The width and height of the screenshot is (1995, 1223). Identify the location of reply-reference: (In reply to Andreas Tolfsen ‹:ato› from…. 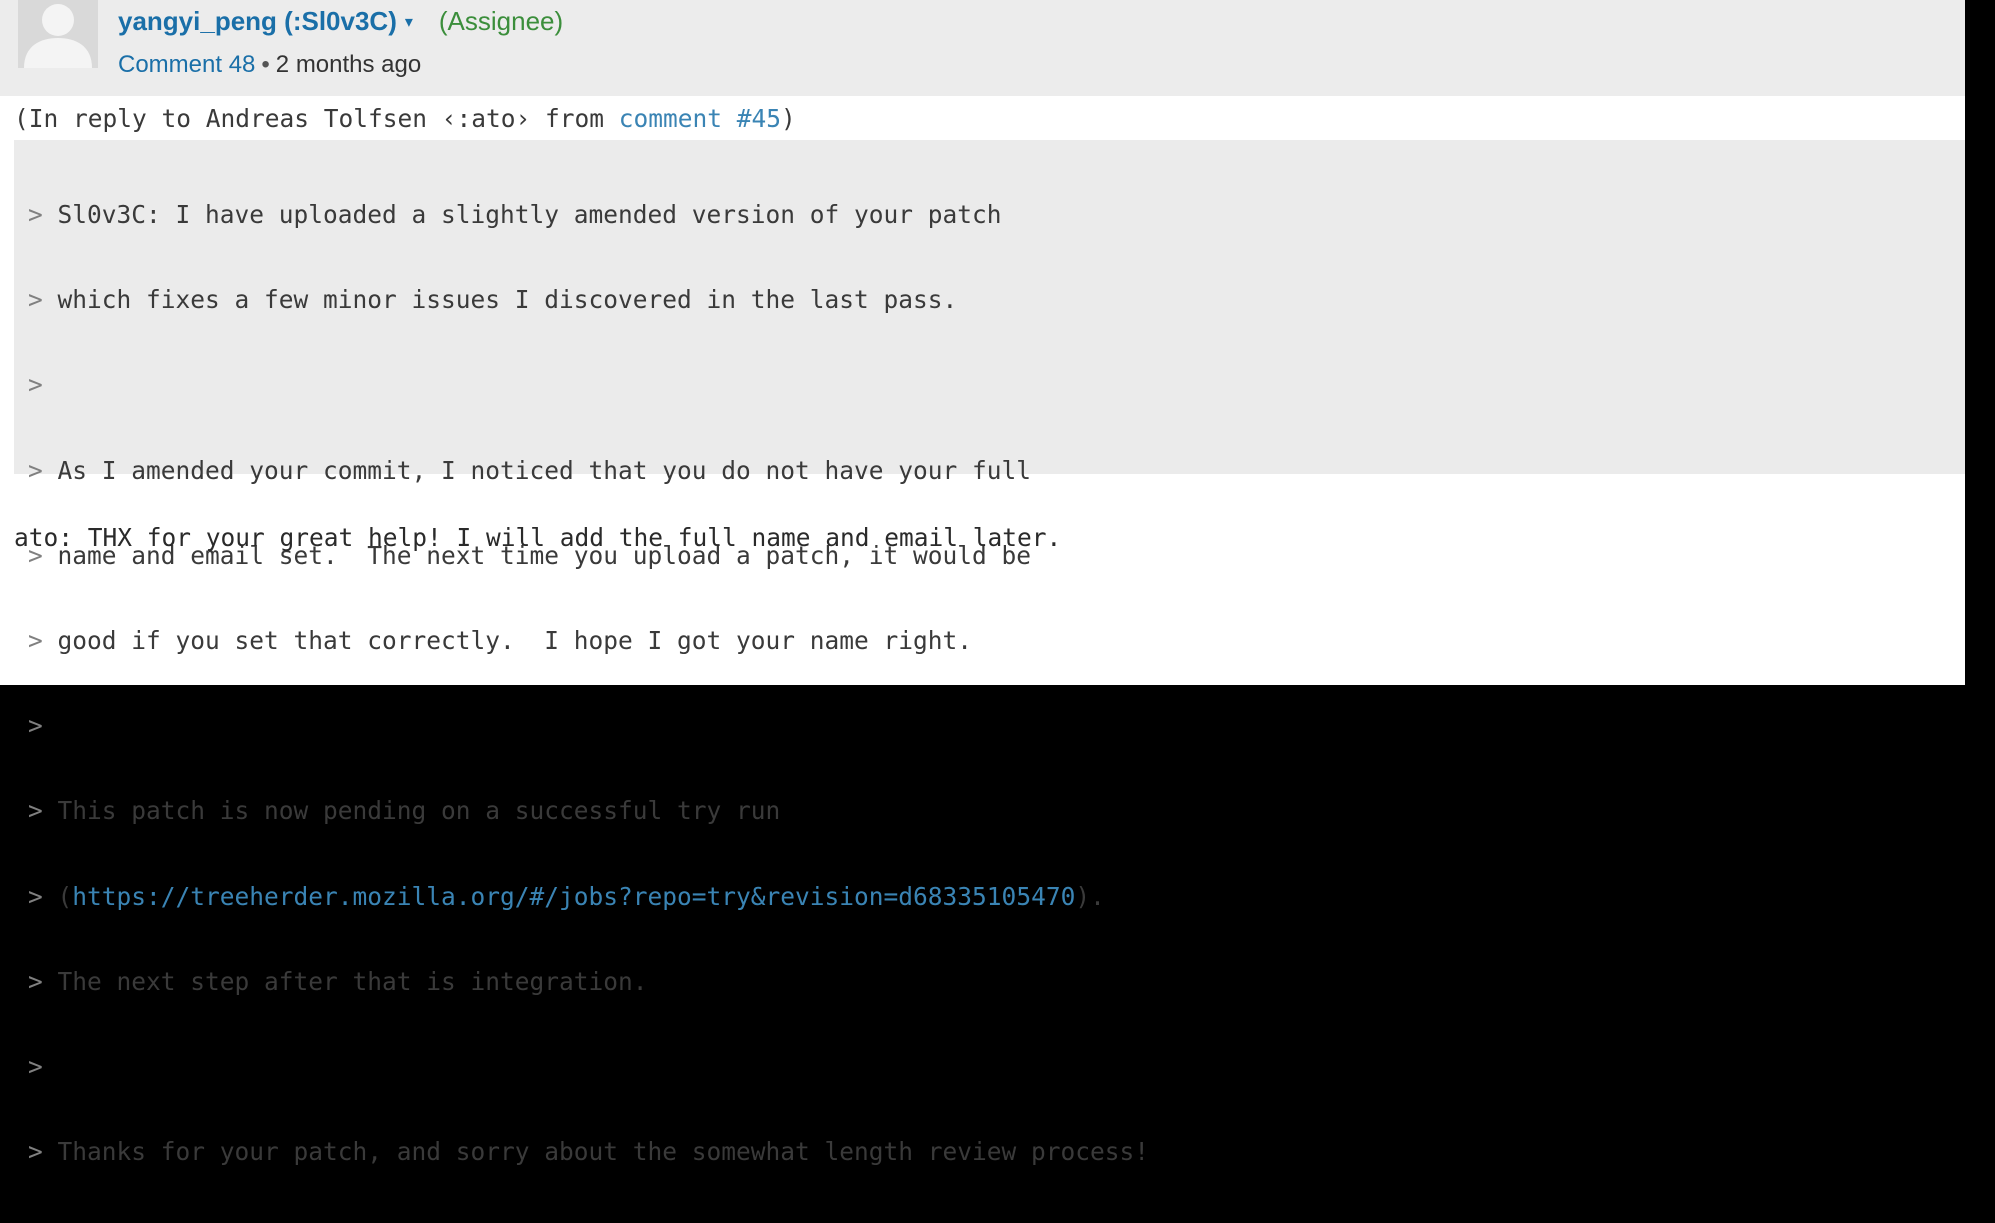
(405, 119).